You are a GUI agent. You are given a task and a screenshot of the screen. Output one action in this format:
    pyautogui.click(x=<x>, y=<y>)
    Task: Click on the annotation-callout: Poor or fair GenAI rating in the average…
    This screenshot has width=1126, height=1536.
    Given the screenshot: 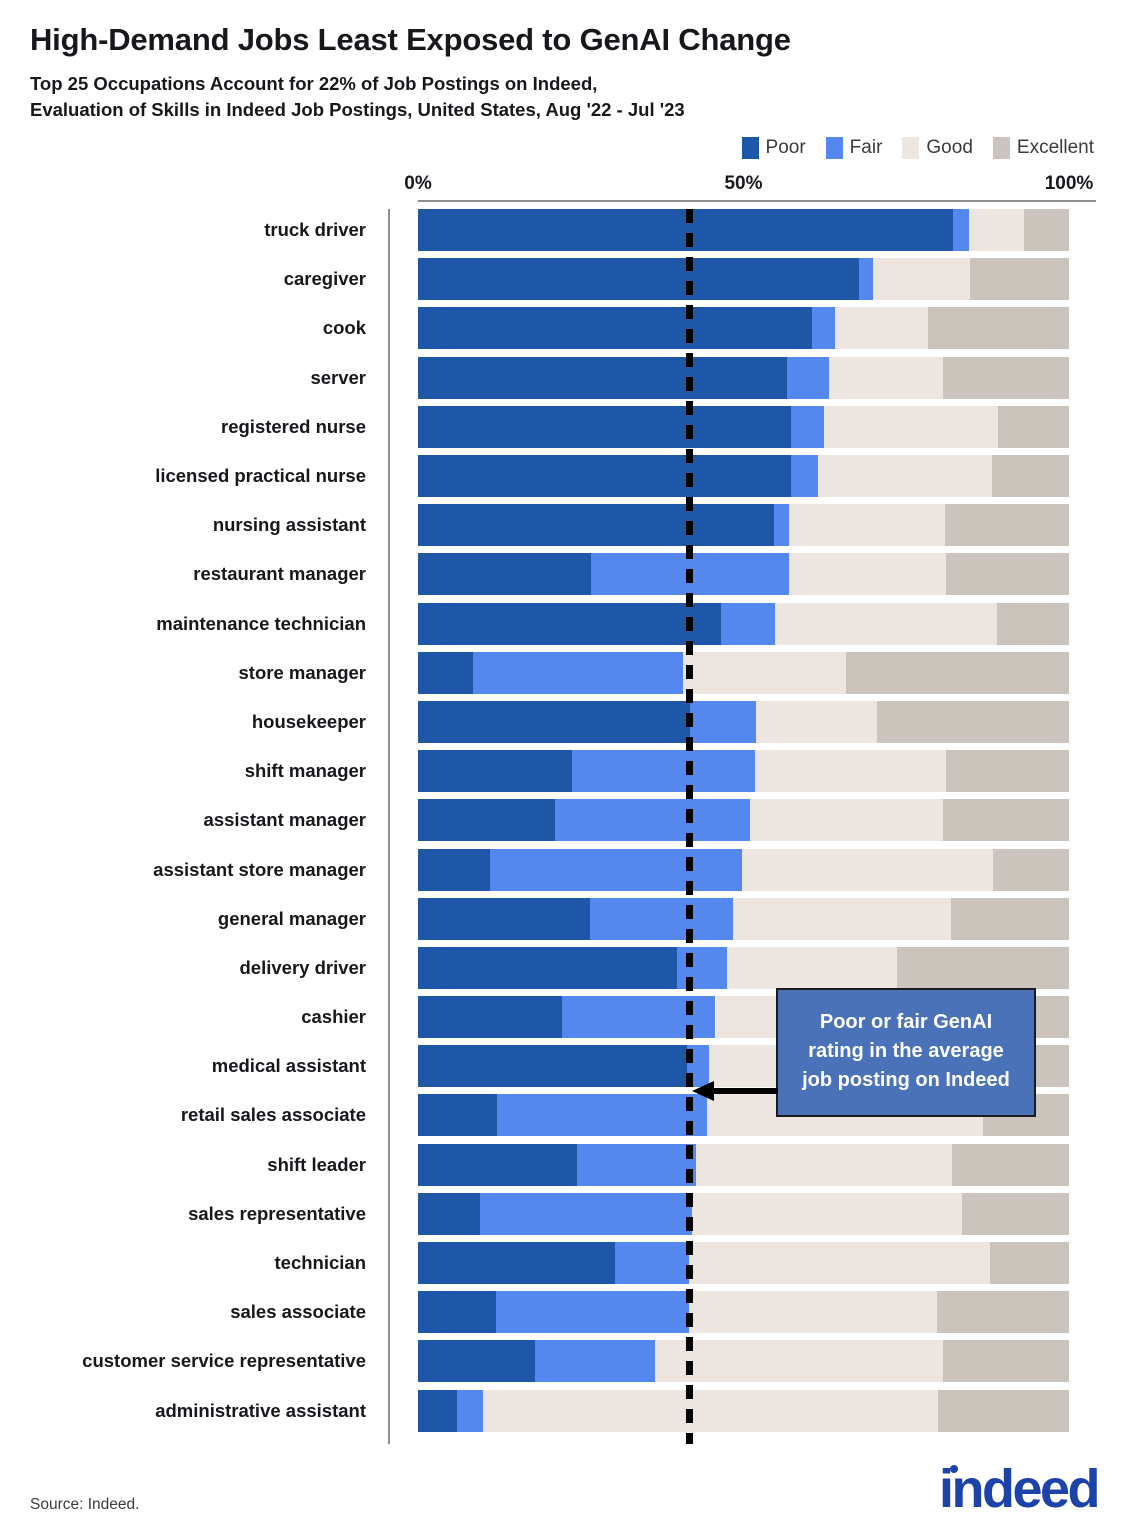 What is the action you would take?
    pyautogui.click(x=906, y=1052)
    